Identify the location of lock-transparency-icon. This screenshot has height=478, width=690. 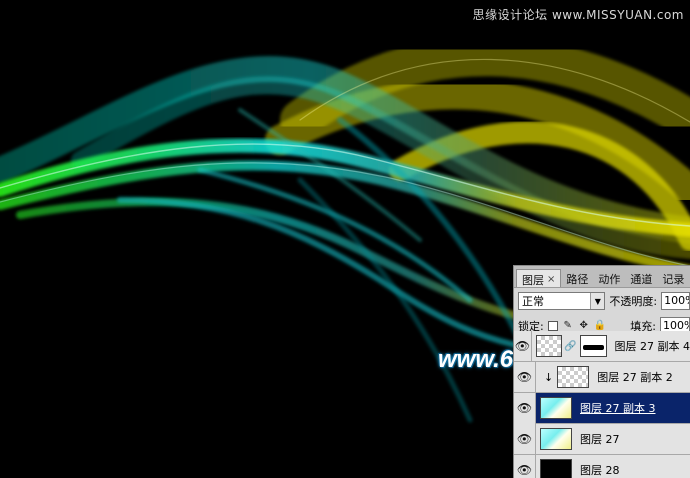
(552, 325).